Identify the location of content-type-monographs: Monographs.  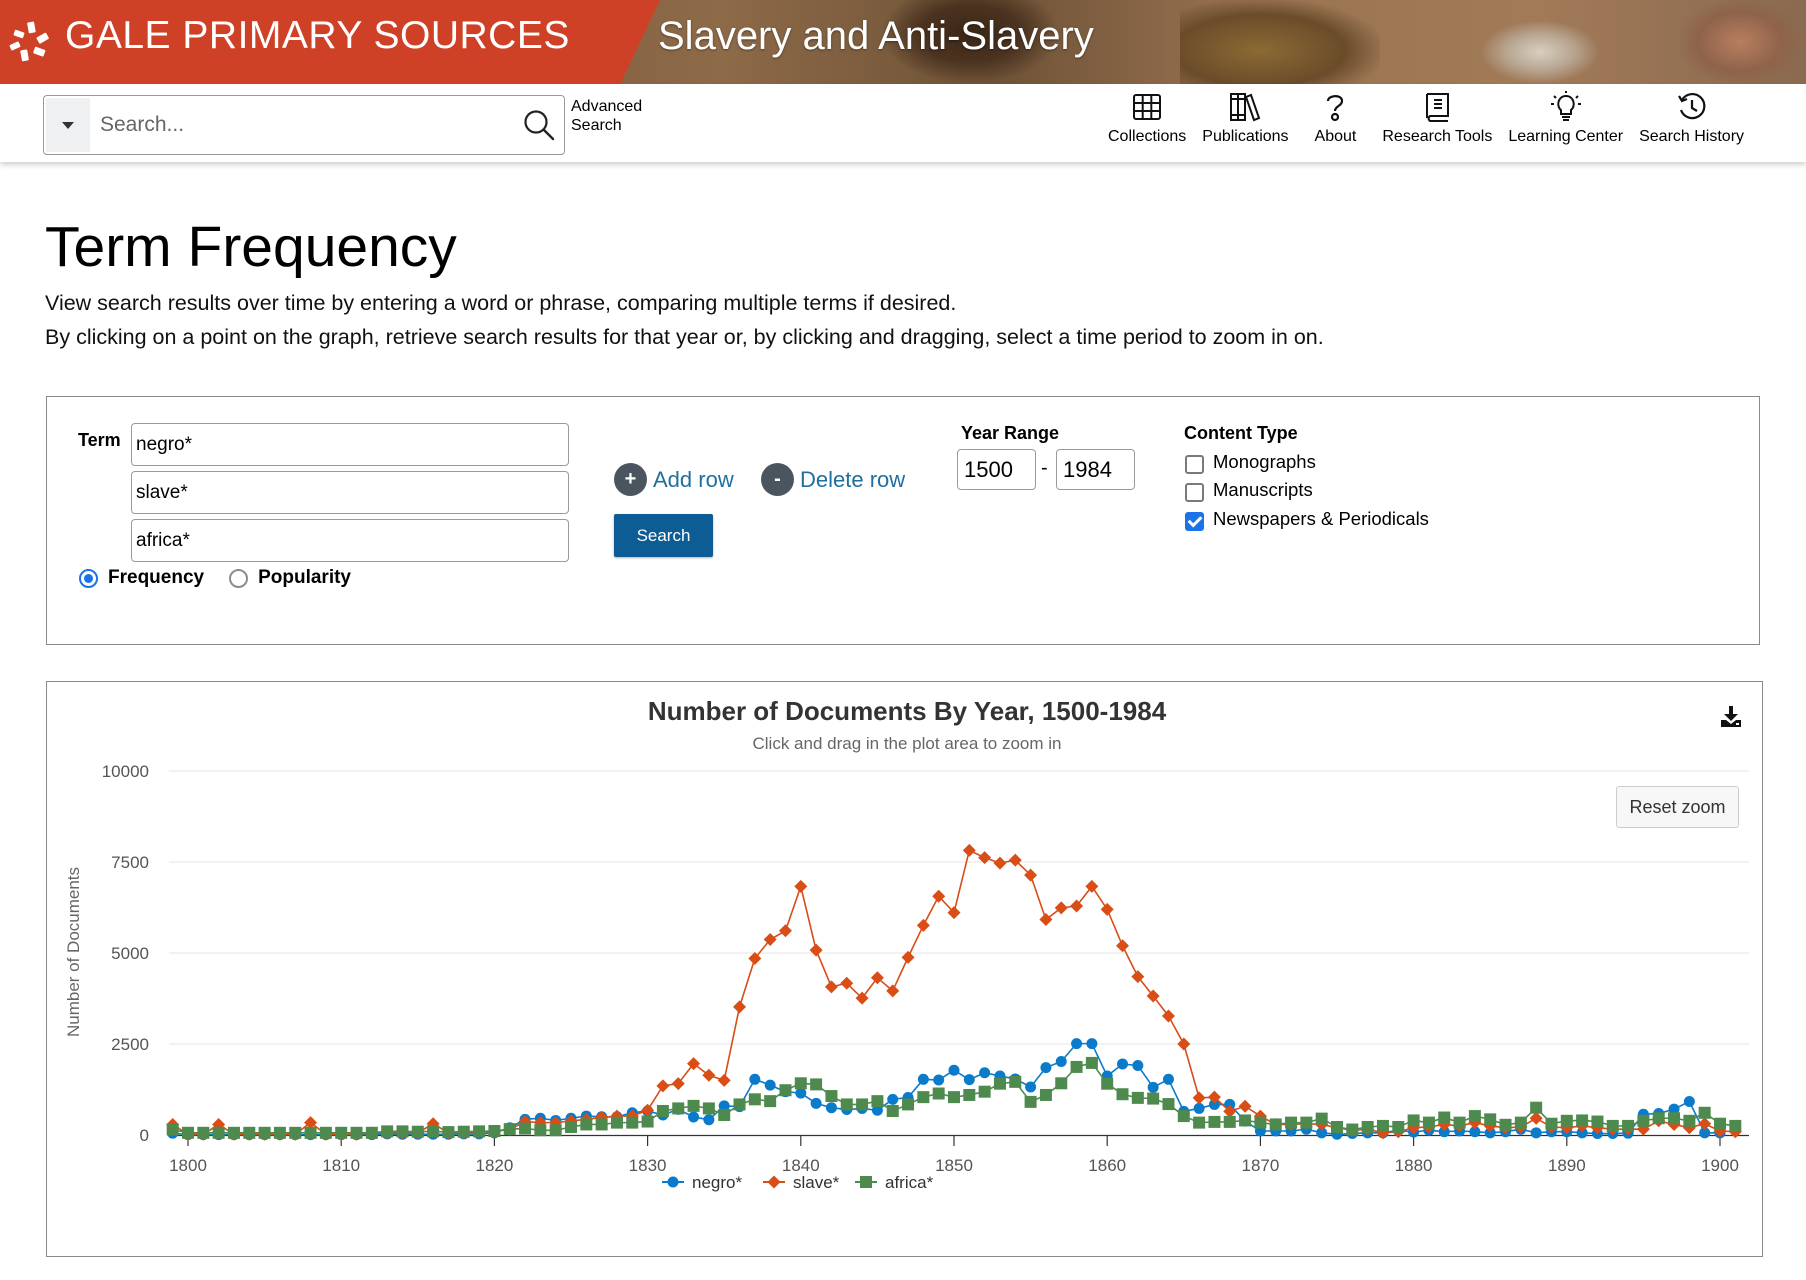
(1250, 461).